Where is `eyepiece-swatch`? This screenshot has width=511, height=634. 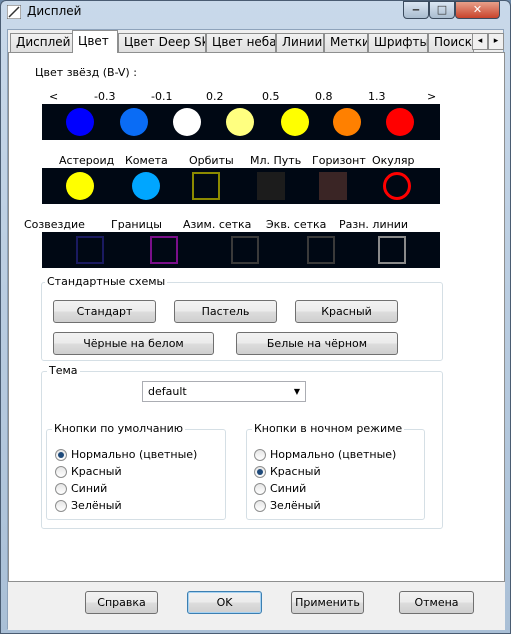 eyepiece-swatch is located at coordinates (397, 186).